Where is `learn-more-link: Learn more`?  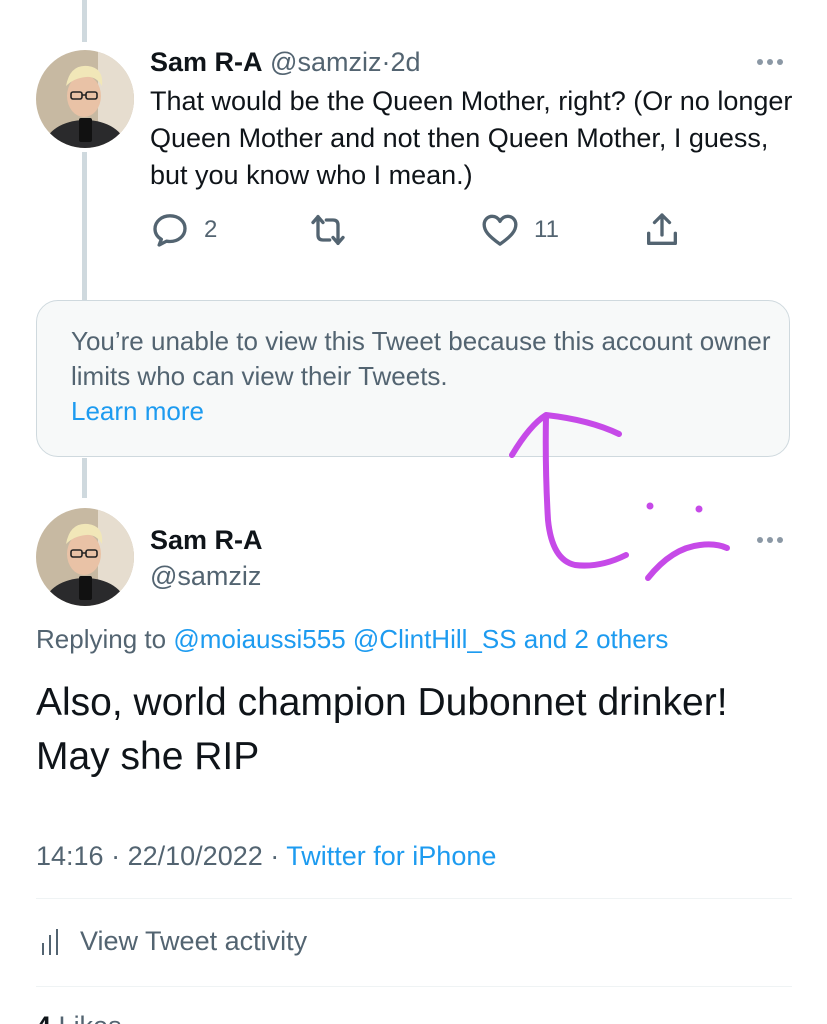 learn-more-link: Learn more is located at coordinates (137, 411).